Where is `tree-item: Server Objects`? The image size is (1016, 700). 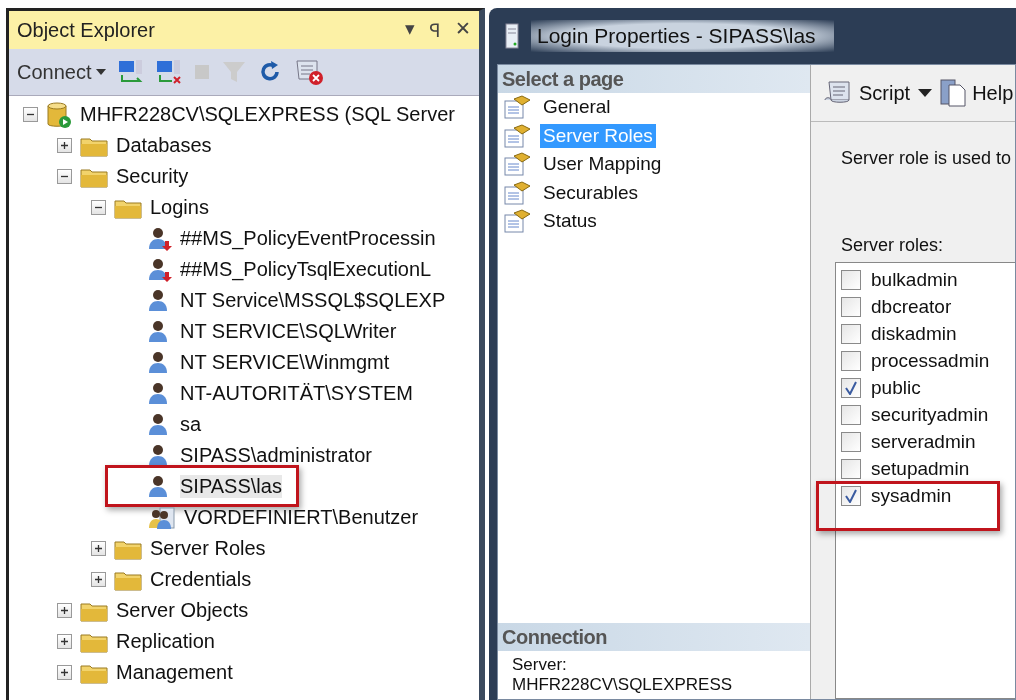 tree-item: Server Objects is located at coordinates (182, 610).